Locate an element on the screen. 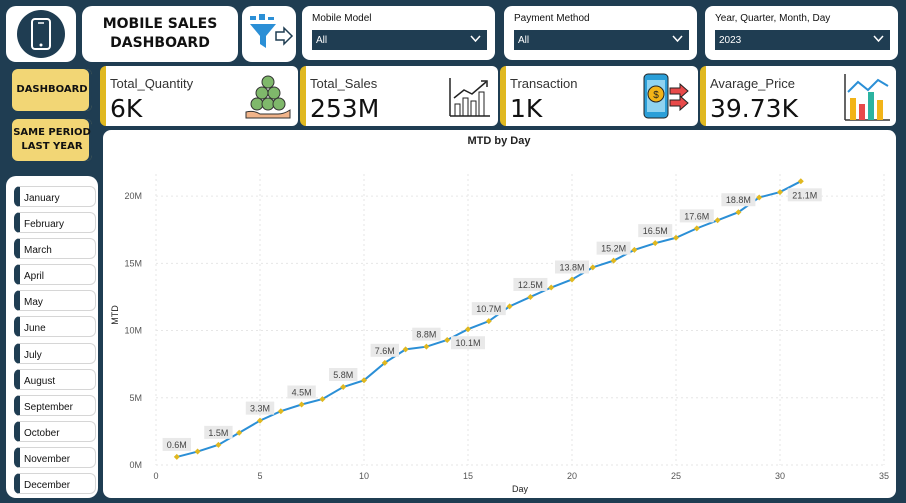  slicer-label: Year, Quarter, Month, Day is located at coordinates (773, 18).